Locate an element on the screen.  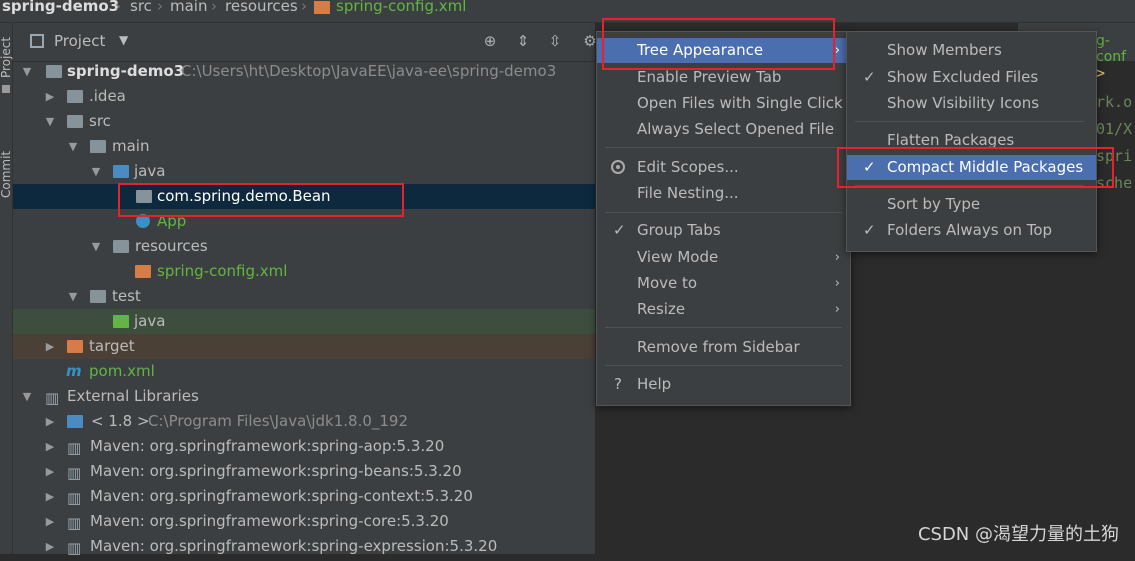
left-tool-stripe: Project Commit is located at coordinates (6, 288).